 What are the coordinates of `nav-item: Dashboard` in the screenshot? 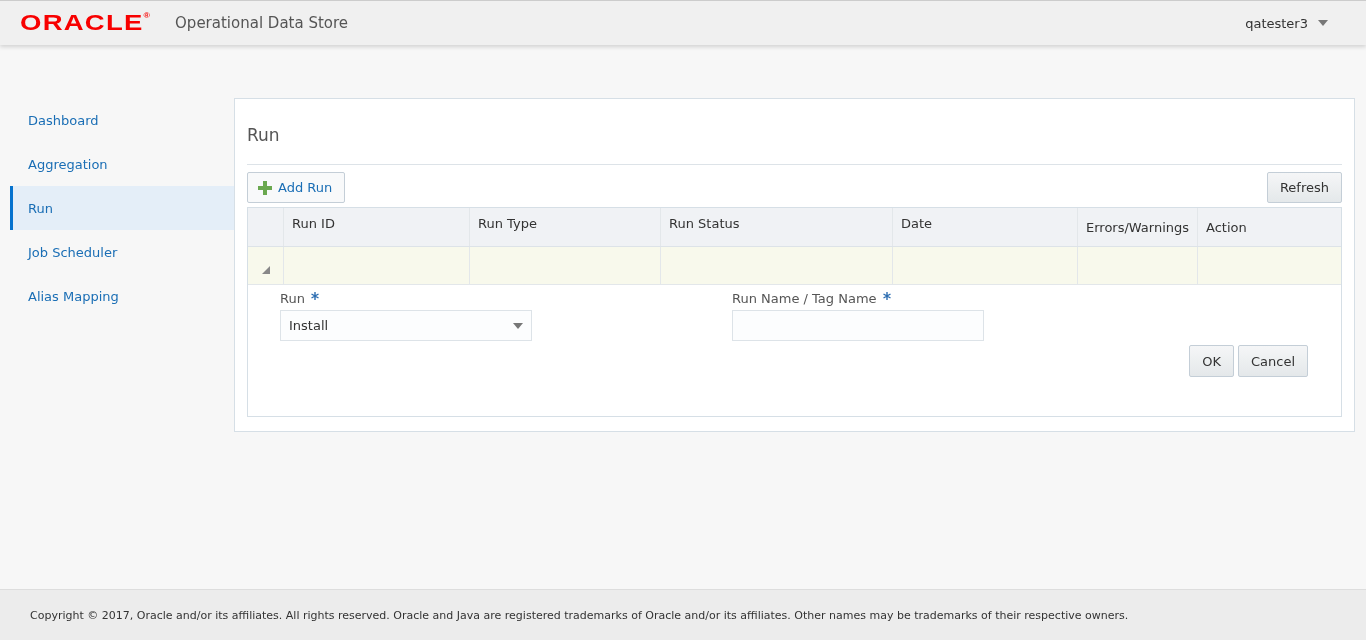 It's located at (122, 120).